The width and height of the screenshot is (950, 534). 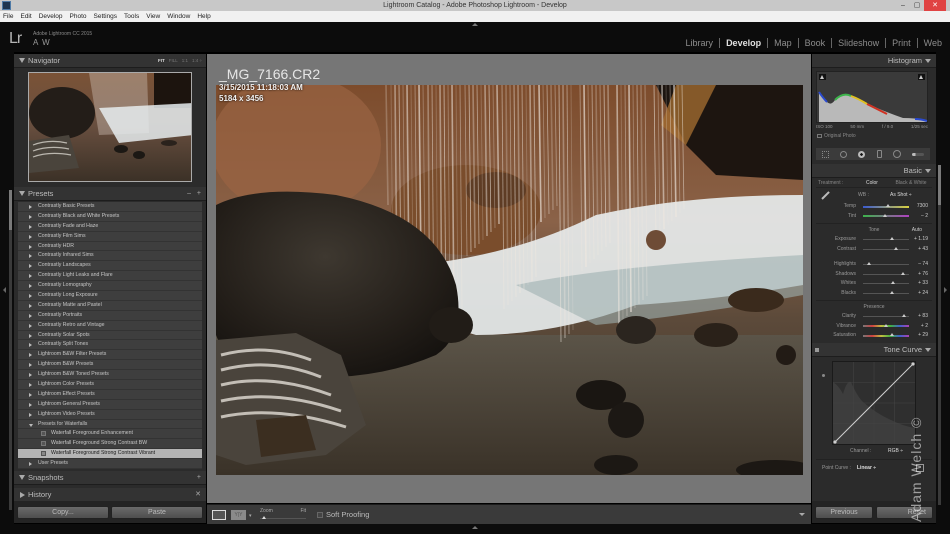 What do you see at coordinates (110, 306) in the screenshot?
I see `preset-folder: Contrastly Matte and Pastel` at bounding box center [110, 306].